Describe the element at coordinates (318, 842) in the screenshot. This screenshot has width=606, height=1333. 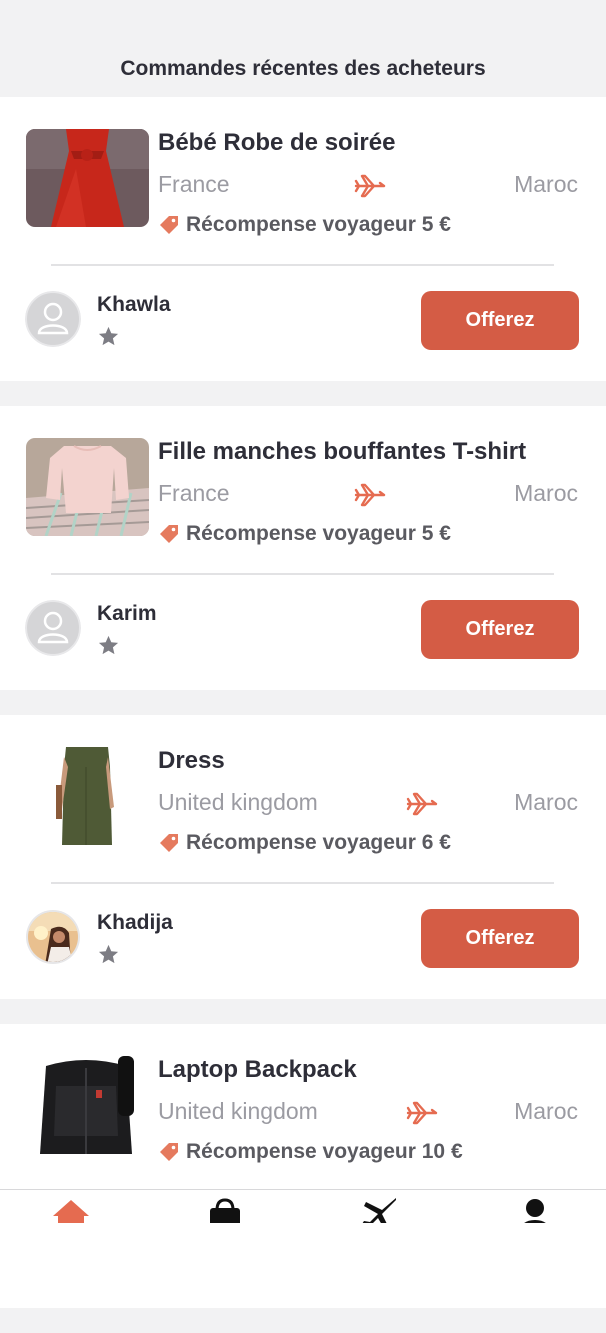
I see `reward-text: Récompense voyageur 6 €` at that location.